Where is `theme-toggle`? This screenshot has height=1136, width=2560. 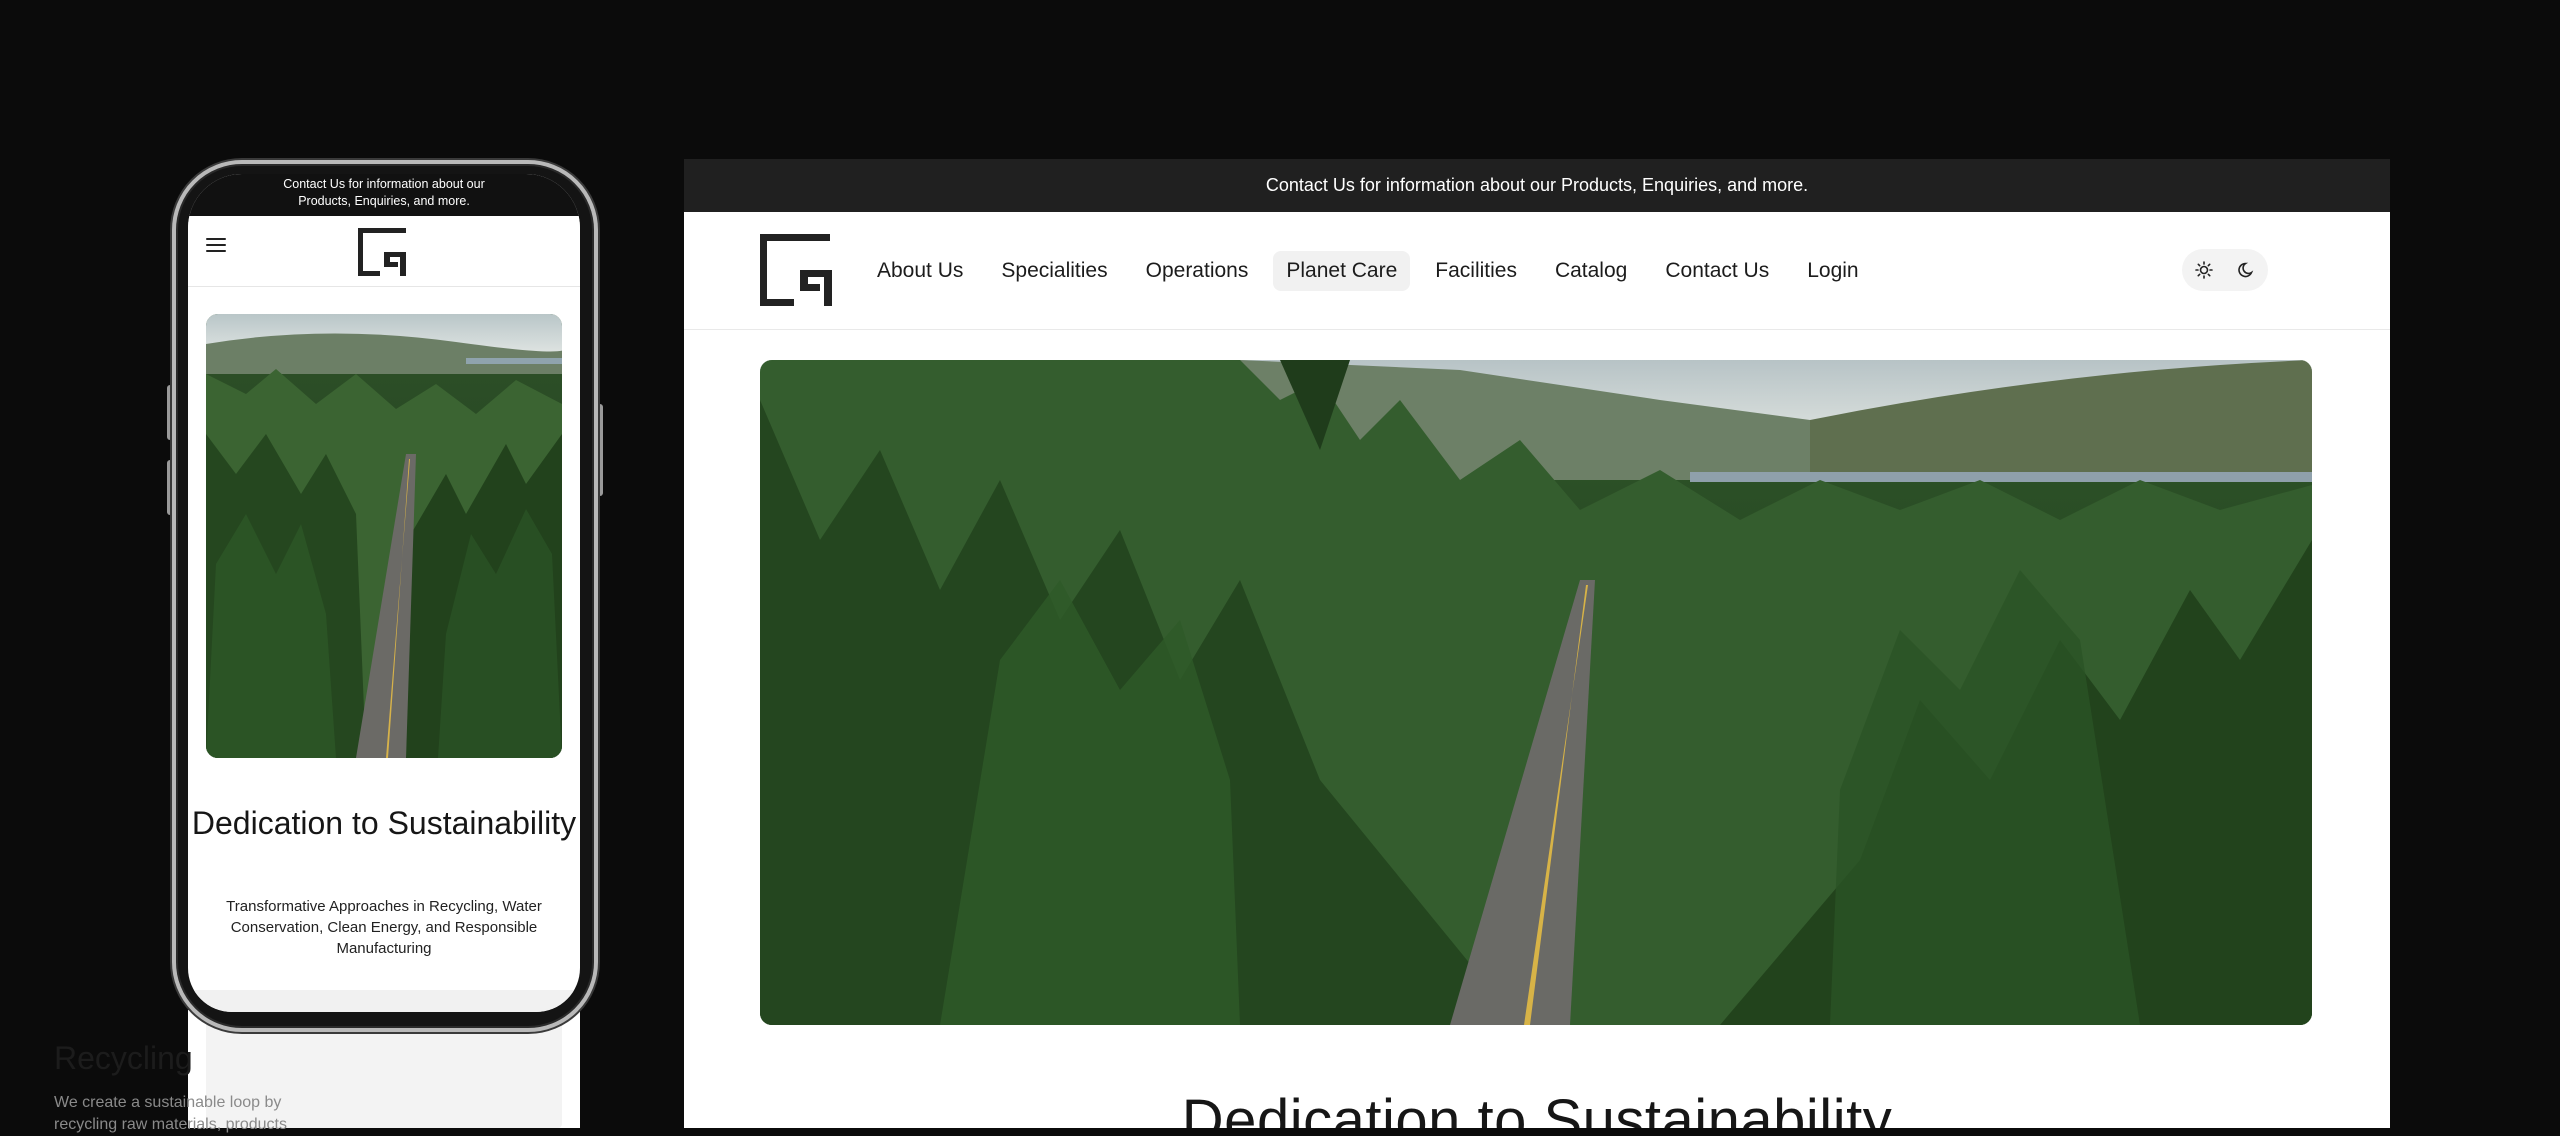 theme-toggle is located at coordinates (2225, 270).